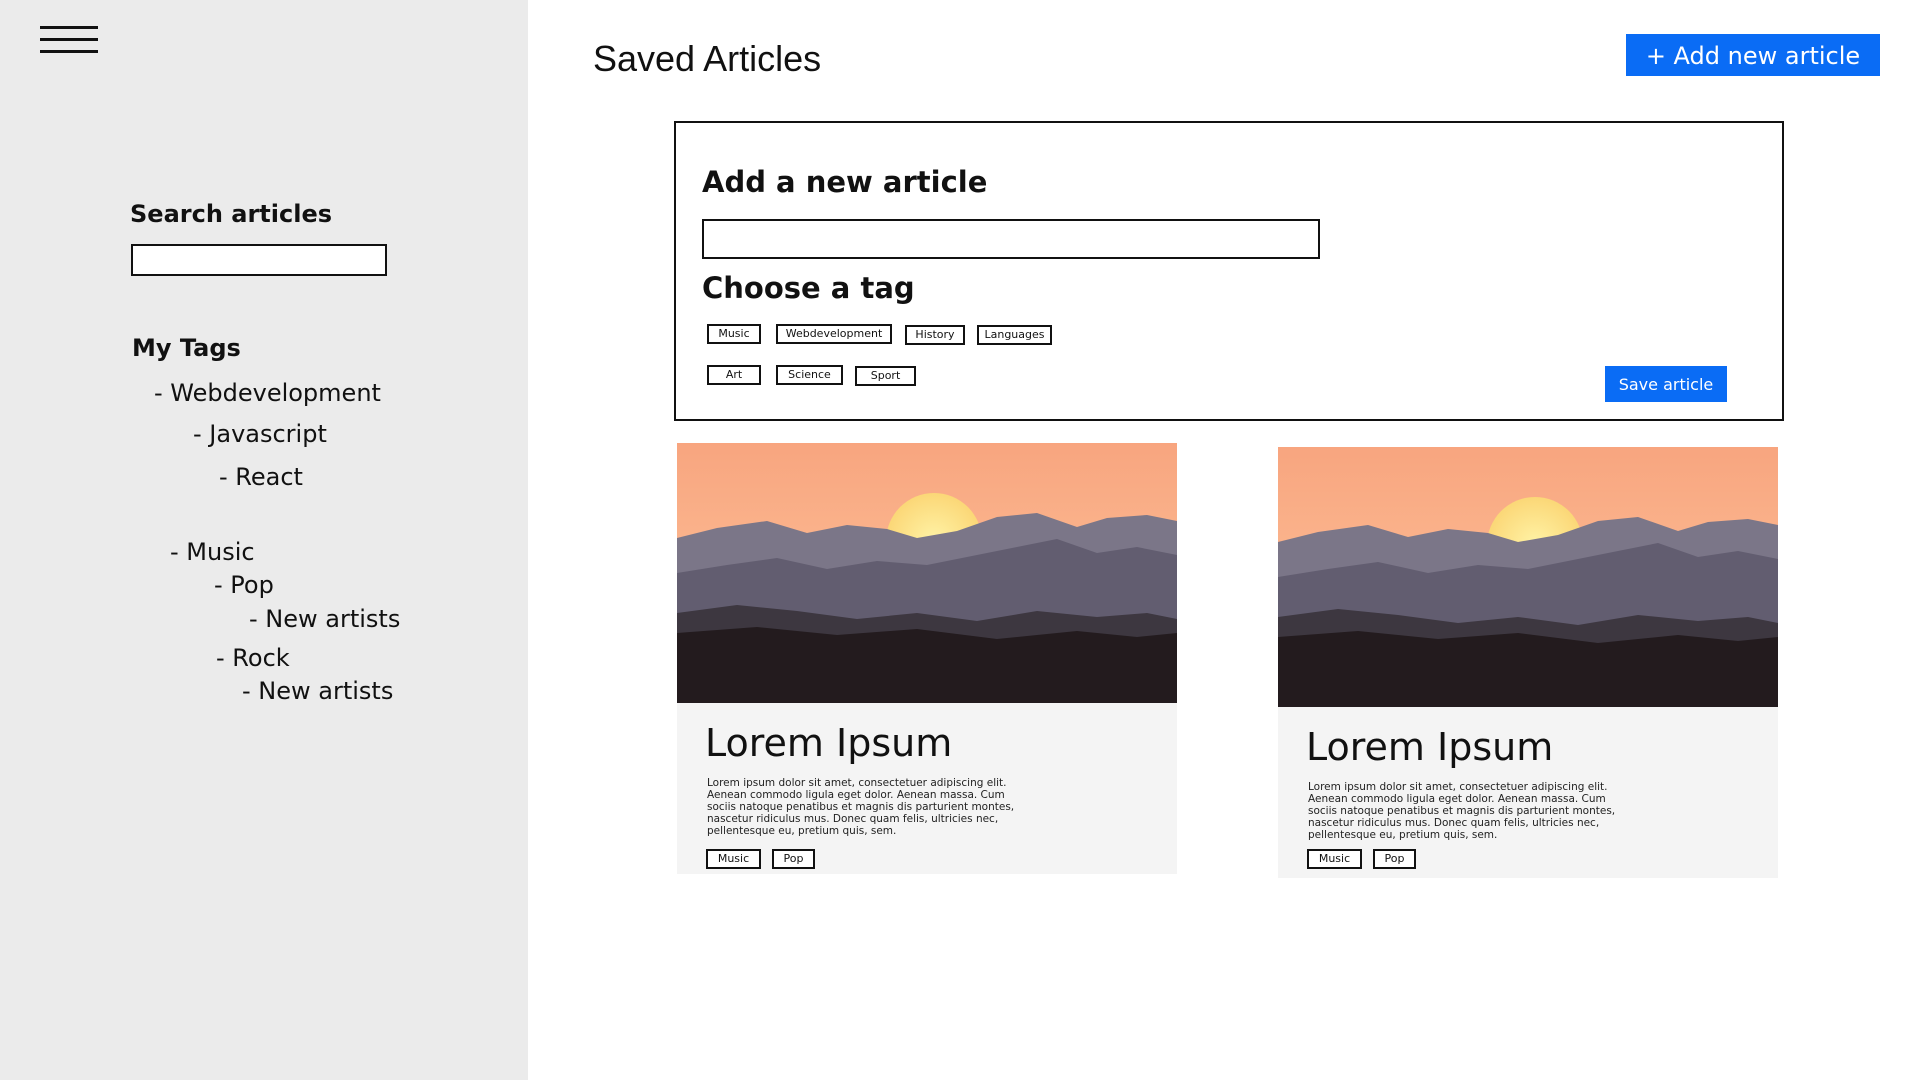  Describe the element at coordinates (324, 619) in the screenshot. I see `tag-tree-item-pop-new-artists: - New artists` at that location.